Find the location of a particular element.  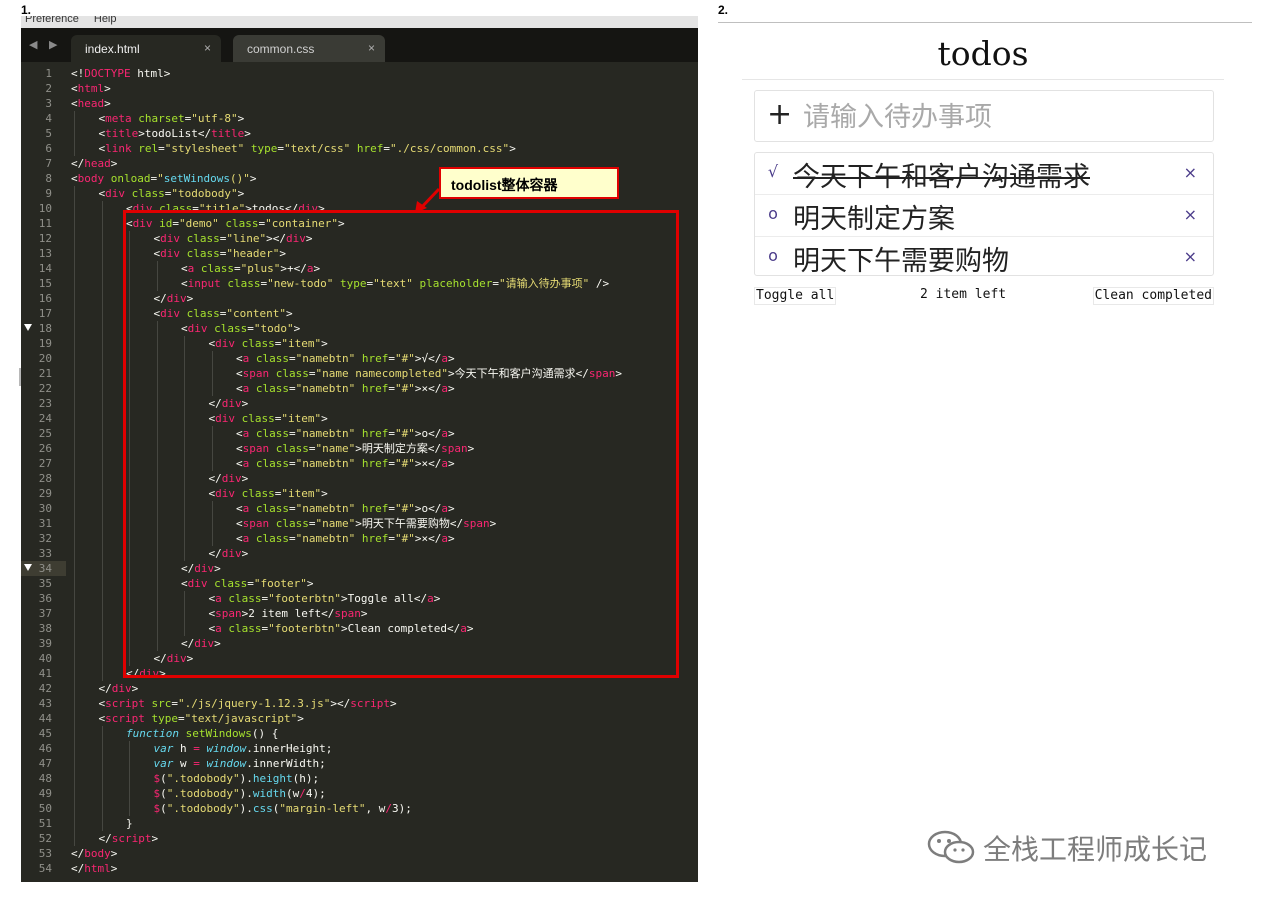

code-token: </ is located at coordinates (105, 688).